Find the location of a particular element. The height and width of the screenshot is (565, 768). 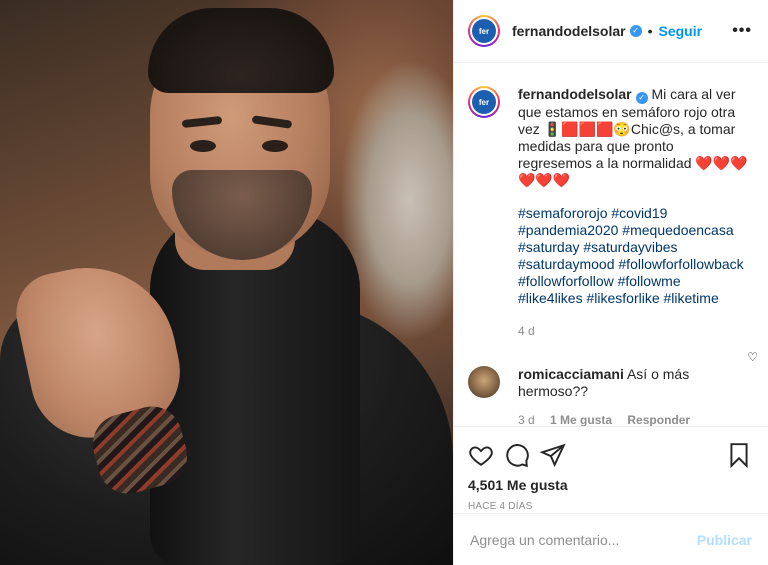

add-comment-bar: Agrega un comentario... Publicar is located at coordinates (611, 539).